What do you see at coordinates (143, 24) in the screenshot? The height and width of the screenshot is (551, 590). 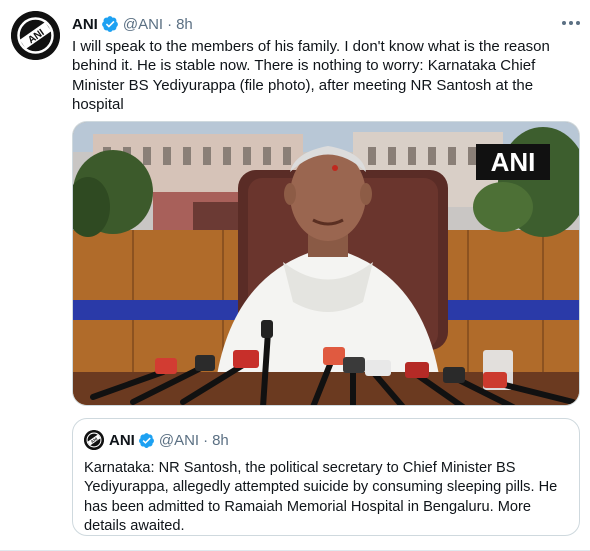 I see `author-handle: @ANI` at bounding box center [143, 24].